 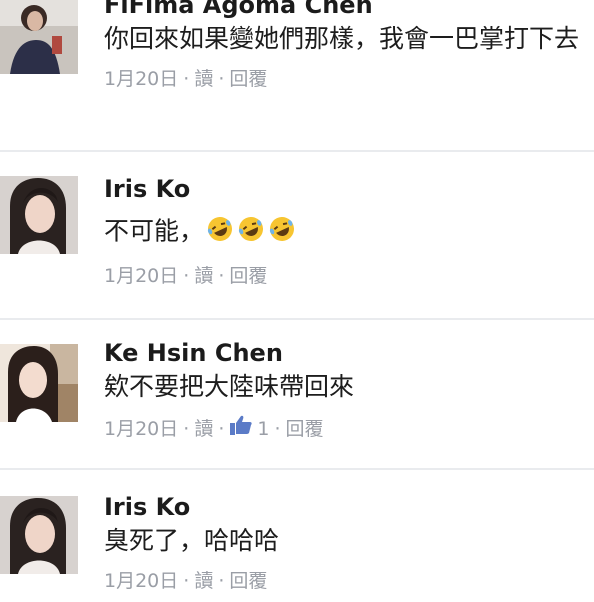 What do you see at coordinates (192, 540) in the screenshot?
I see `comment-text: 臭死了，哈哈哈` at bounding box center [192, 540].